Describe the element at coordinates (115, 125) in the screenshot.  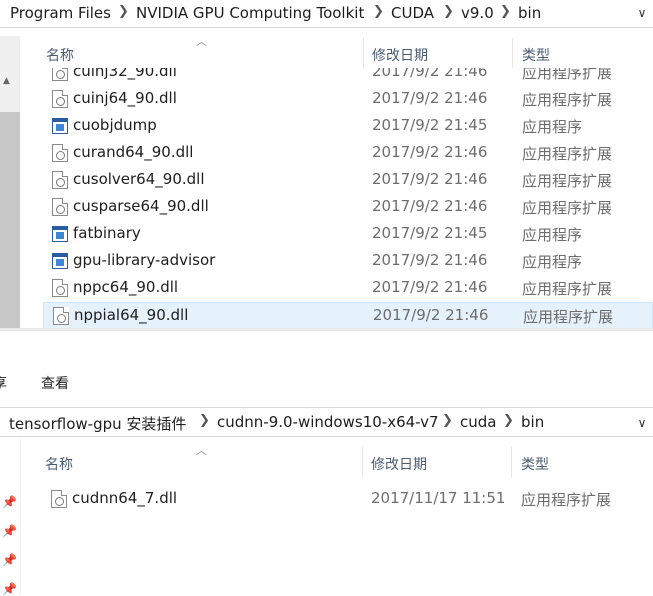
I see `file-name: cuobjdump` at that location.